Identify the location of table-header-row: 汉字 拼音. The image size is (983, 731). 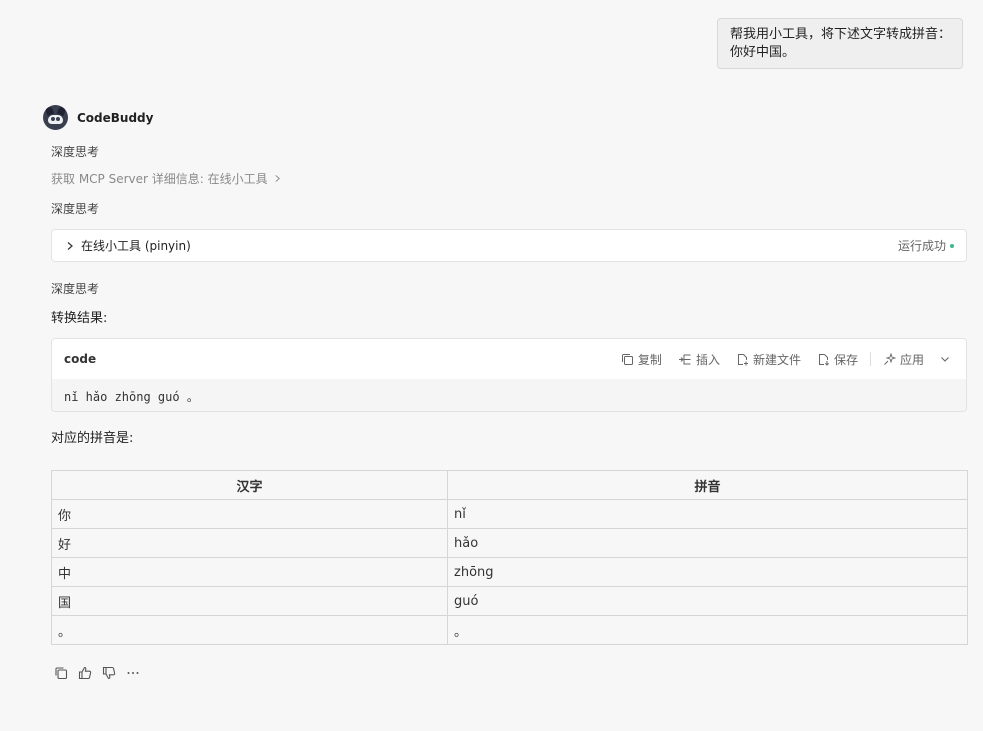
(509, 485).